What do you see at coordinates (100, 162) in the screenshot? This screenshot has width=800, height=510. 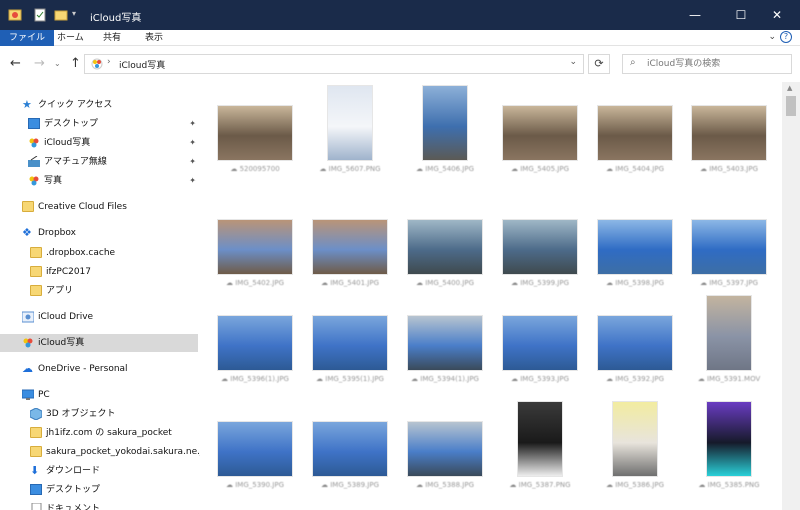 I see `nav-item-amateur-radio: アマチュア無線 ✦` at bounding box center [100, 162].